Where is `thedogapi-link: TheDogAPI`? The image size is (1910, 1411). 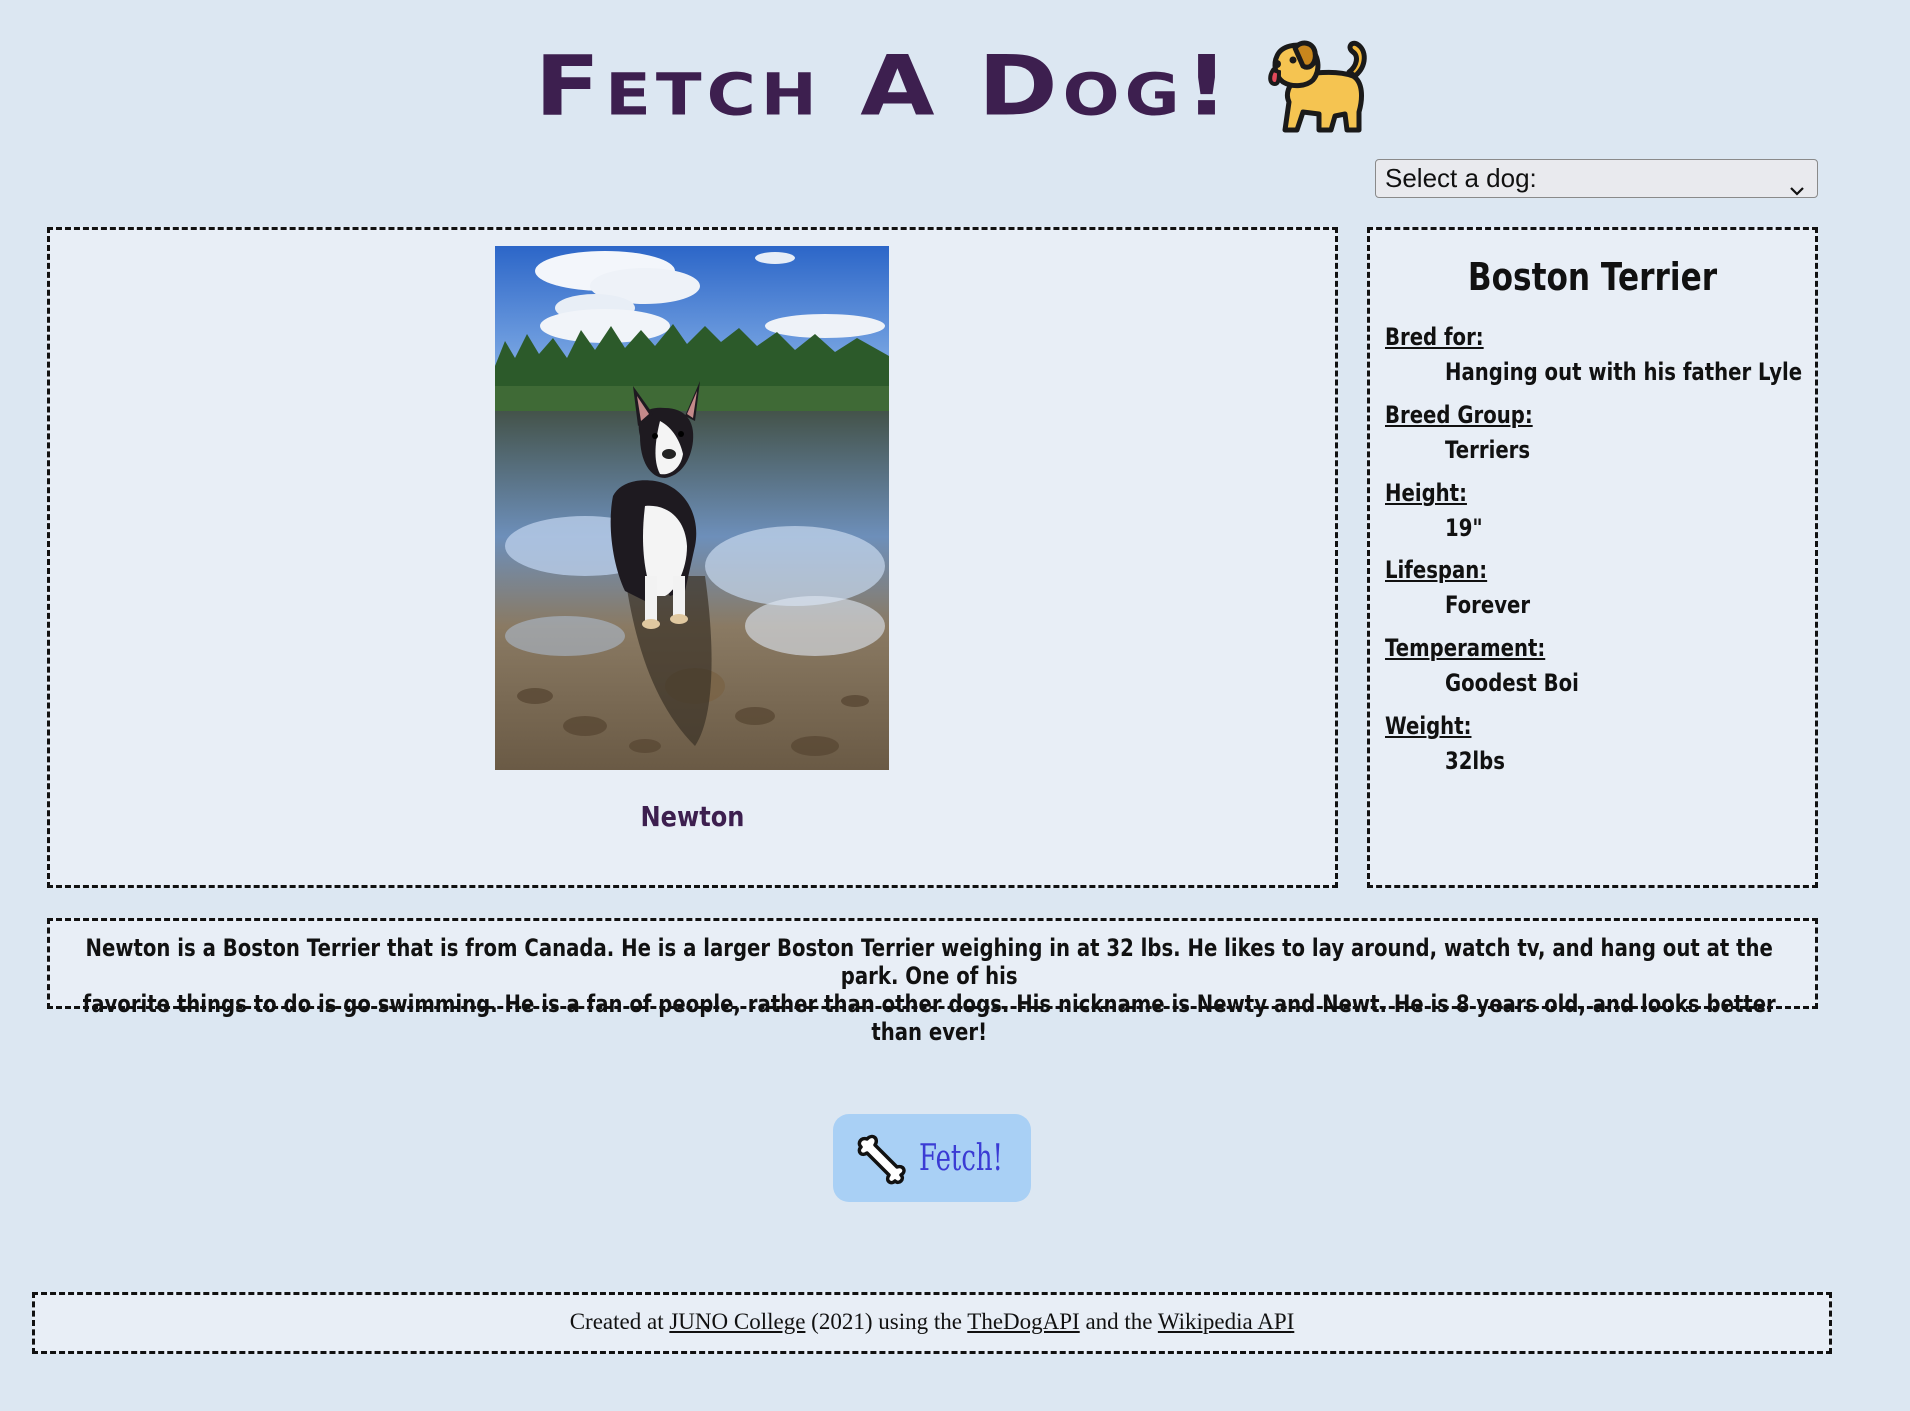 thedogapi-link: TheDogAPI is located at coordinates (1023, 1321).